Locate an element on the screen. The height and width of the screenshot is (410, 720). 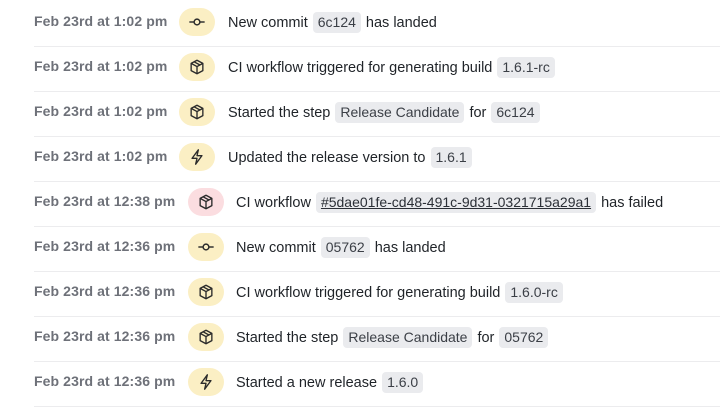
event-text: Updated the release version to is located at coordinates (327, 157).